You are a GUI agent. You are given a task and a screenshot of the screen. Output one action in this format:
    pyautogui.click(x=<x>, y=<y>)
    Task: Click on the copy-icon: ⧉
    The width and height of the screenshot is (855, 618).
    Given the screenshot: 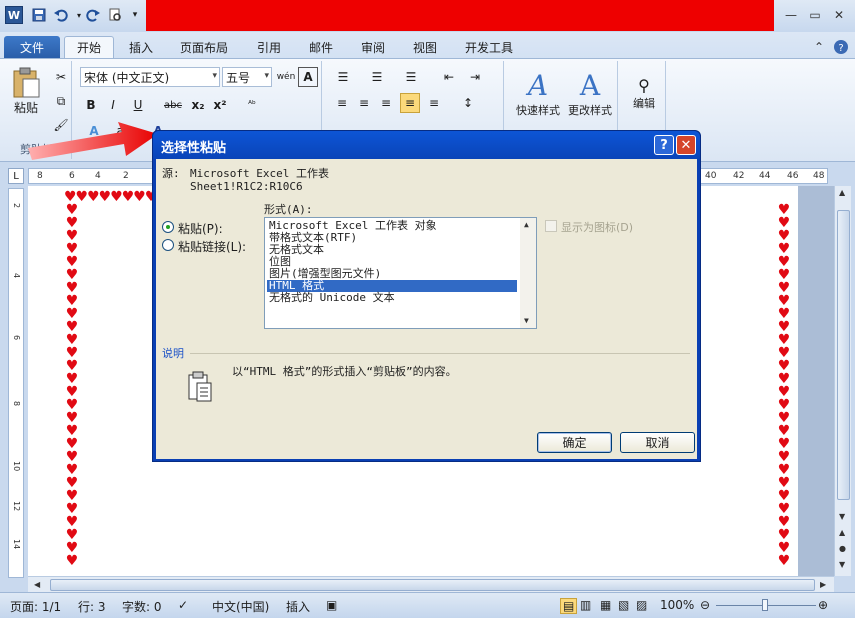 What is the action you would take?
    pyautogui.click(x=61, y=101)
    